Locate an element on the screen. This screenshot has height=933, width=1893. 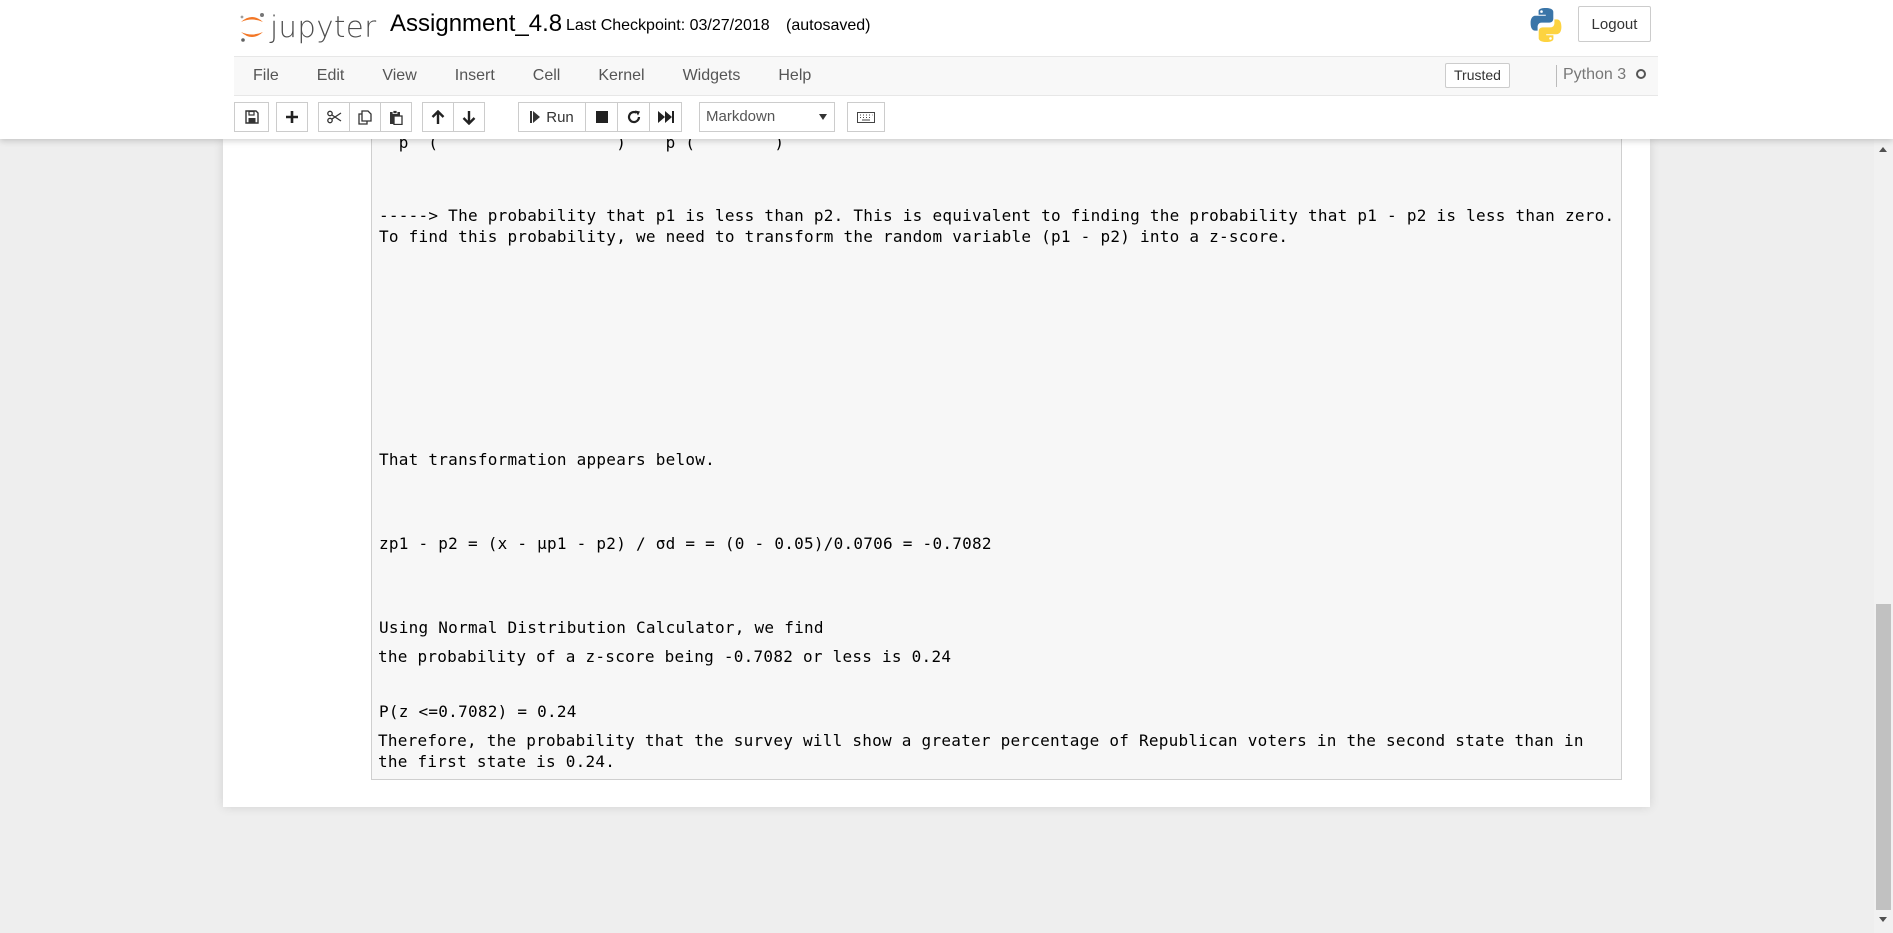
trusted-indicator: Trusted is located at coordinates (1477, 75).